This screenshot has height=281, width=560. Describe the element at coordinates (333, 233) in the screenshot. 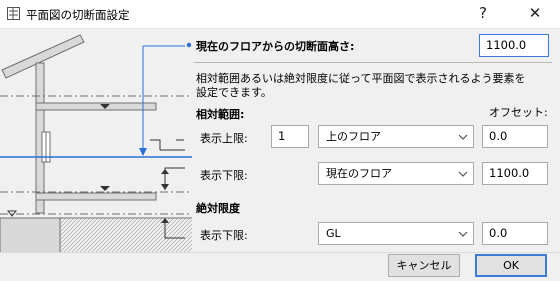

I see `absolute-level-select-value: GL` at that location.